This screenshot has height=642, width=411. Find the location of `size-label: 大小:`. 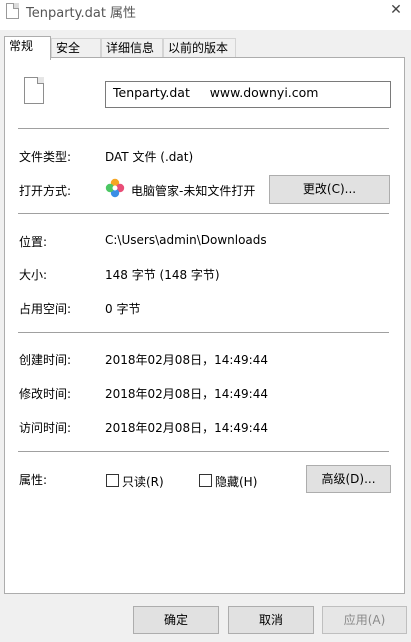

size-label: 大小: is located at coordinates (33, 275).